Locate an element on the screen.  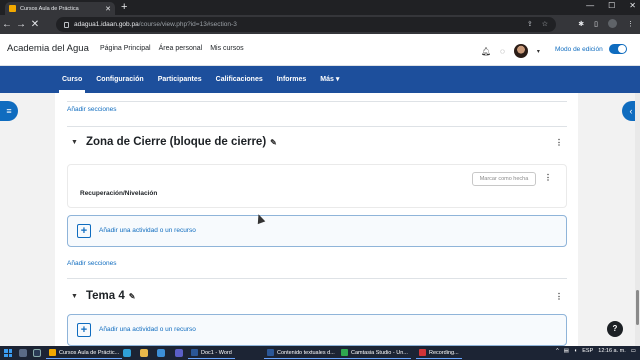
browser-tab: Cursos Aula de Práctica ✕ is located at coordinates (60, 8).